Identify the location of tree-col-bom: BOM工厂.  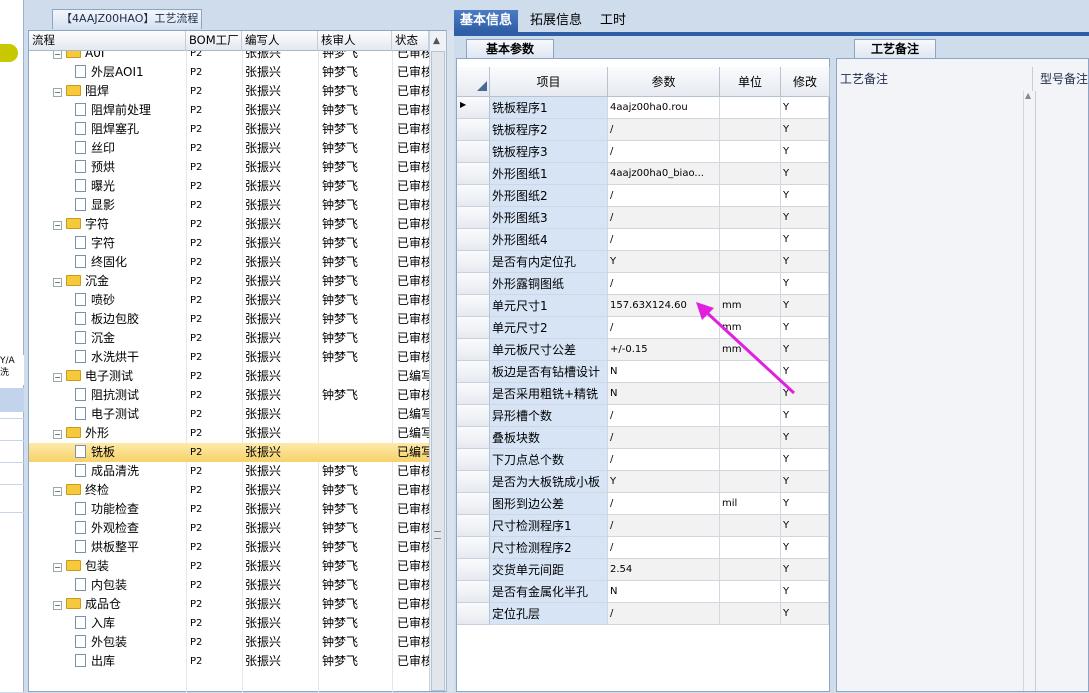
(214, 41).